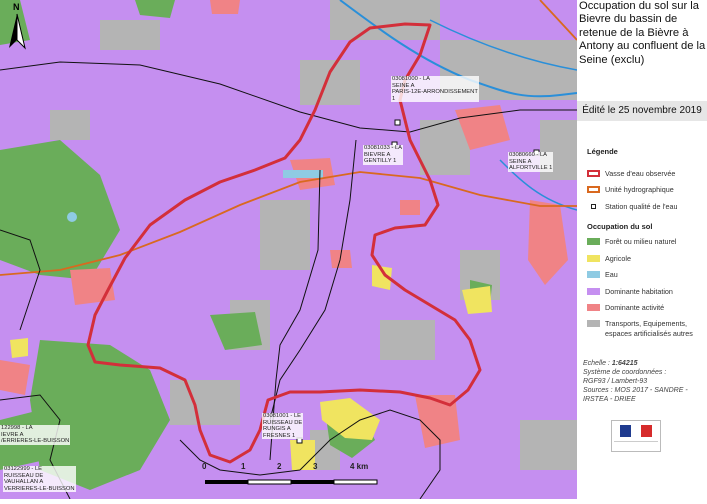 This screenshot has height=504, width=707. I want to click on legend-item-forest: Forêt ou milieu naturel, so click(632, 241).